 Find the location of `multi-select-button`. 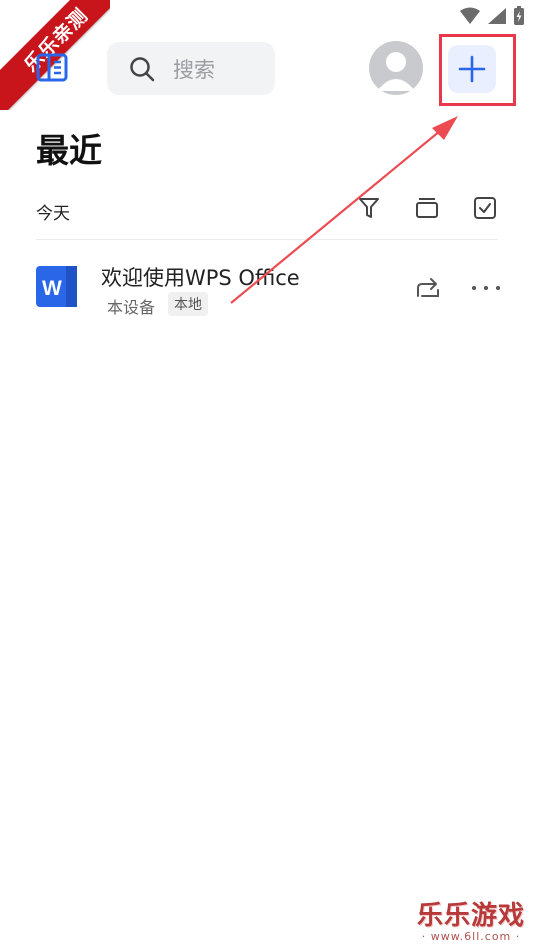

multi-select-button is located at coordinates (485, 208).